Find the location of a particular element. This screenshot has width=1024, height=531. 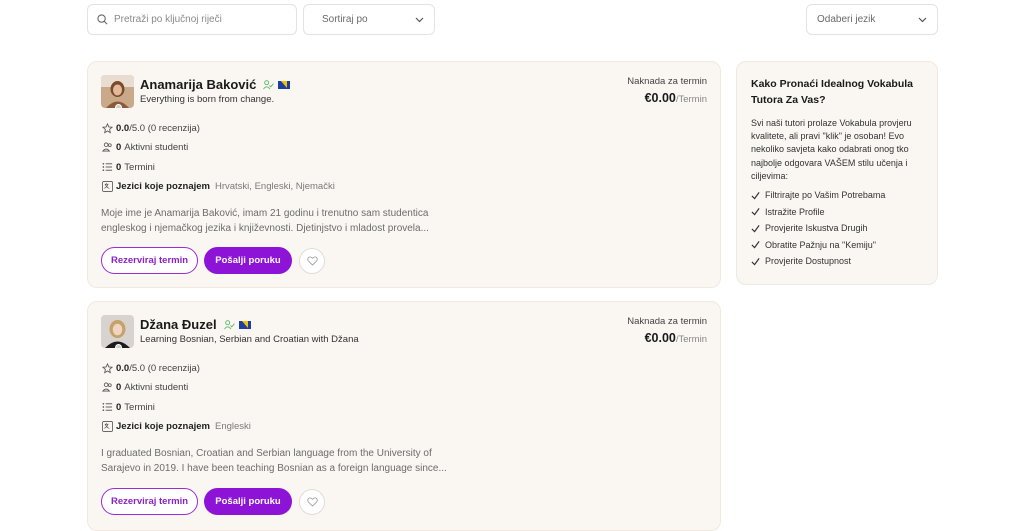

tip-label: Provjerite Iskustva Drugih is located at coordinates (816, 228).